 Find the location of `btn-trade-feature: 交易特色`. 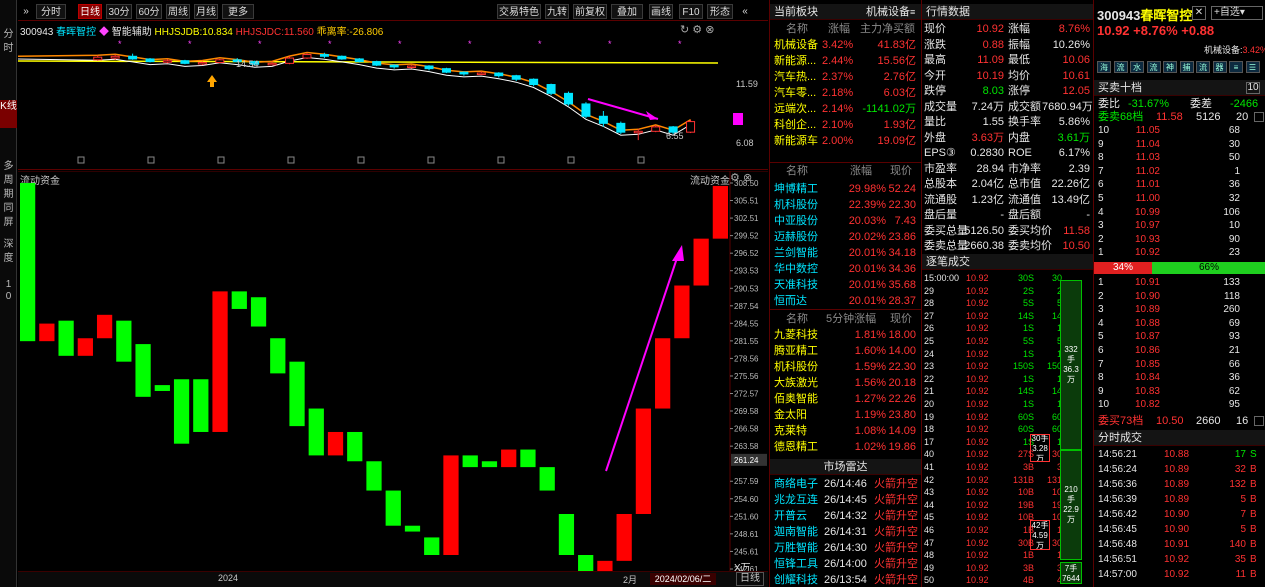

btn-trade-feature: 交易特色 is located at coordinates (519, 11).